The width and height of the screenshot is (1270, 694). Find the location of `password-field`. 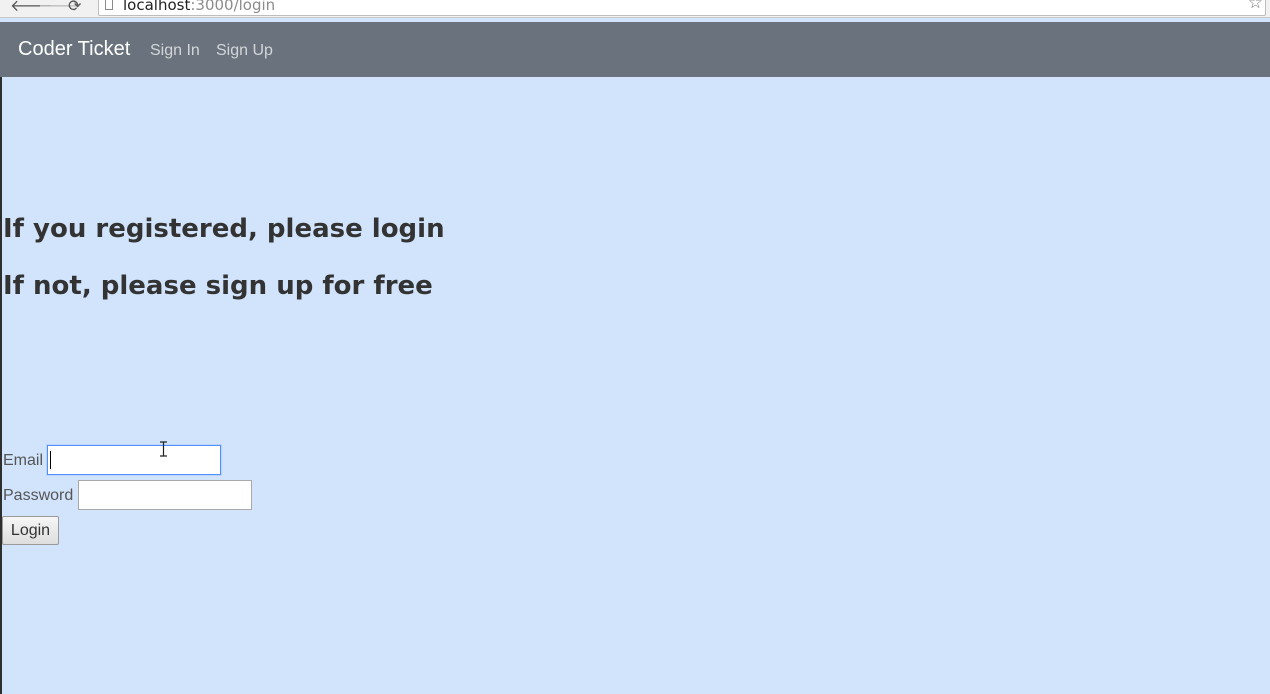

password-field is located at coordinates (165, 495).